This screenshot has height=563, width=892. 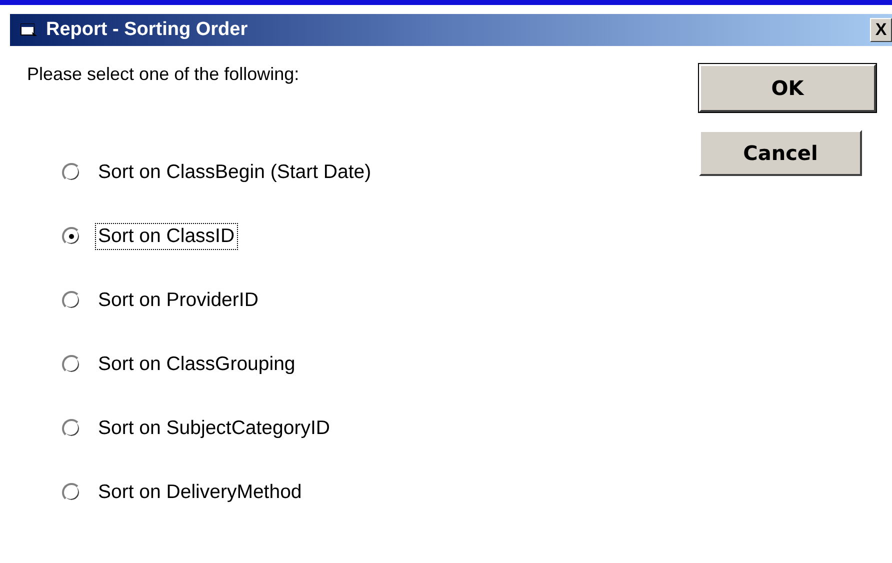 I want to click on instruction-text: Please select one of the following:, so click(x=163, y=74).